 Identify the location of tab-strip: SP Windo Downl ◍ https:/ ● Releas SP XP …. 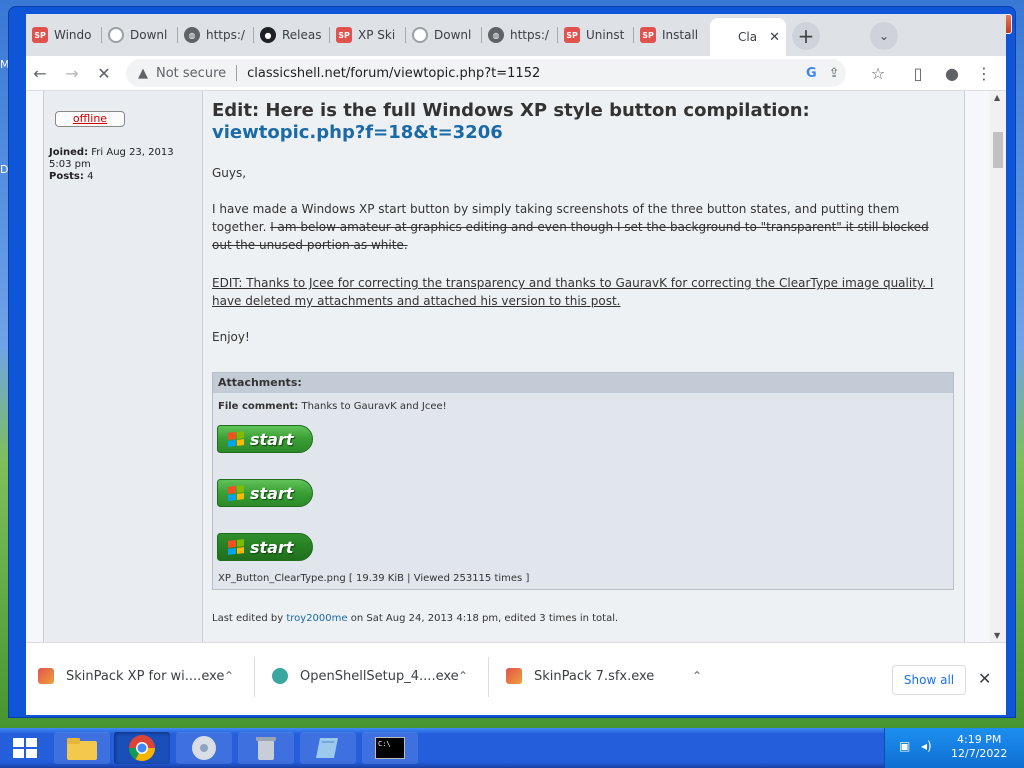
(516, 35).